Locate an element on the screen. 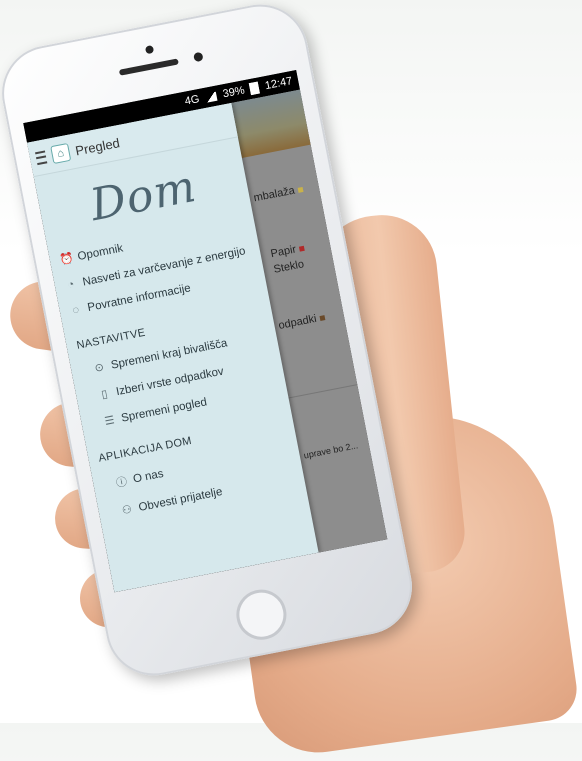 The width and height of the screenshot is (582, 761). list-item-label: Steklo is located at coordinates (289, 267).